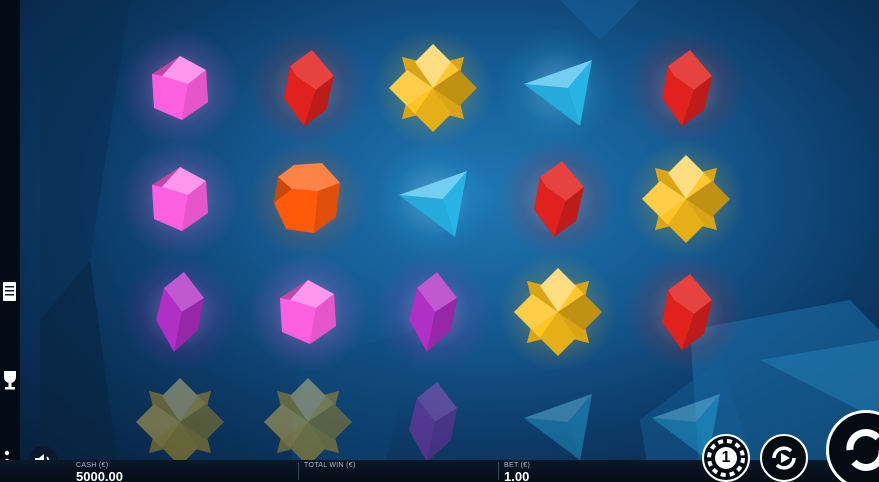 Image resolution: width=879 pixels, height=482 pixels. Describe the element at coordinates (99, 475) in the screenshot. I see `cash-value: 5000.00` at that location.